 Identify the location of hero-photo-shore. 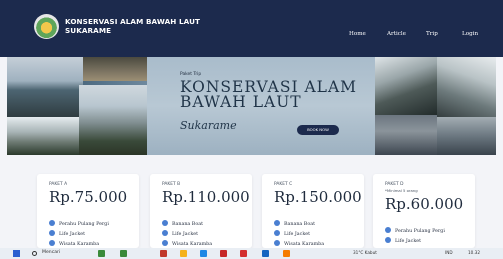
(45, 136).